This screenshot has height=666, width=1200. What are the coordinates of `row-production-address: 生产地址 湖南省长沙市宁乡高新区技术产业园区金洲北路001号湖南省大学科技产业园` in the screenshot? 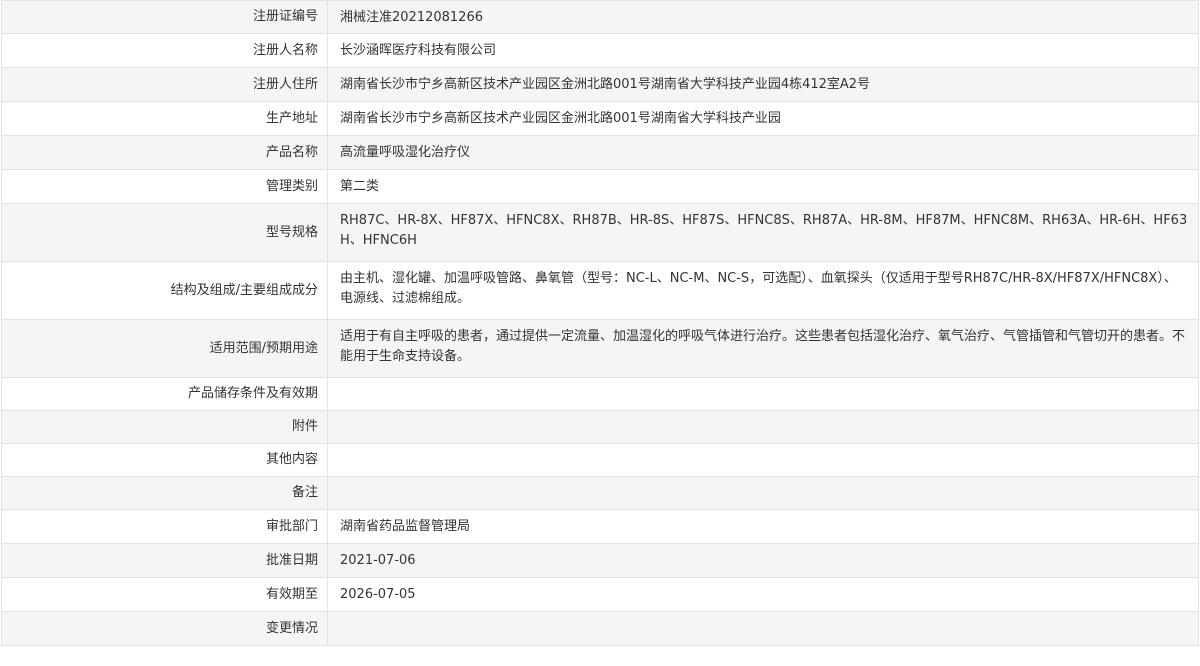 It's located at (600, 119).